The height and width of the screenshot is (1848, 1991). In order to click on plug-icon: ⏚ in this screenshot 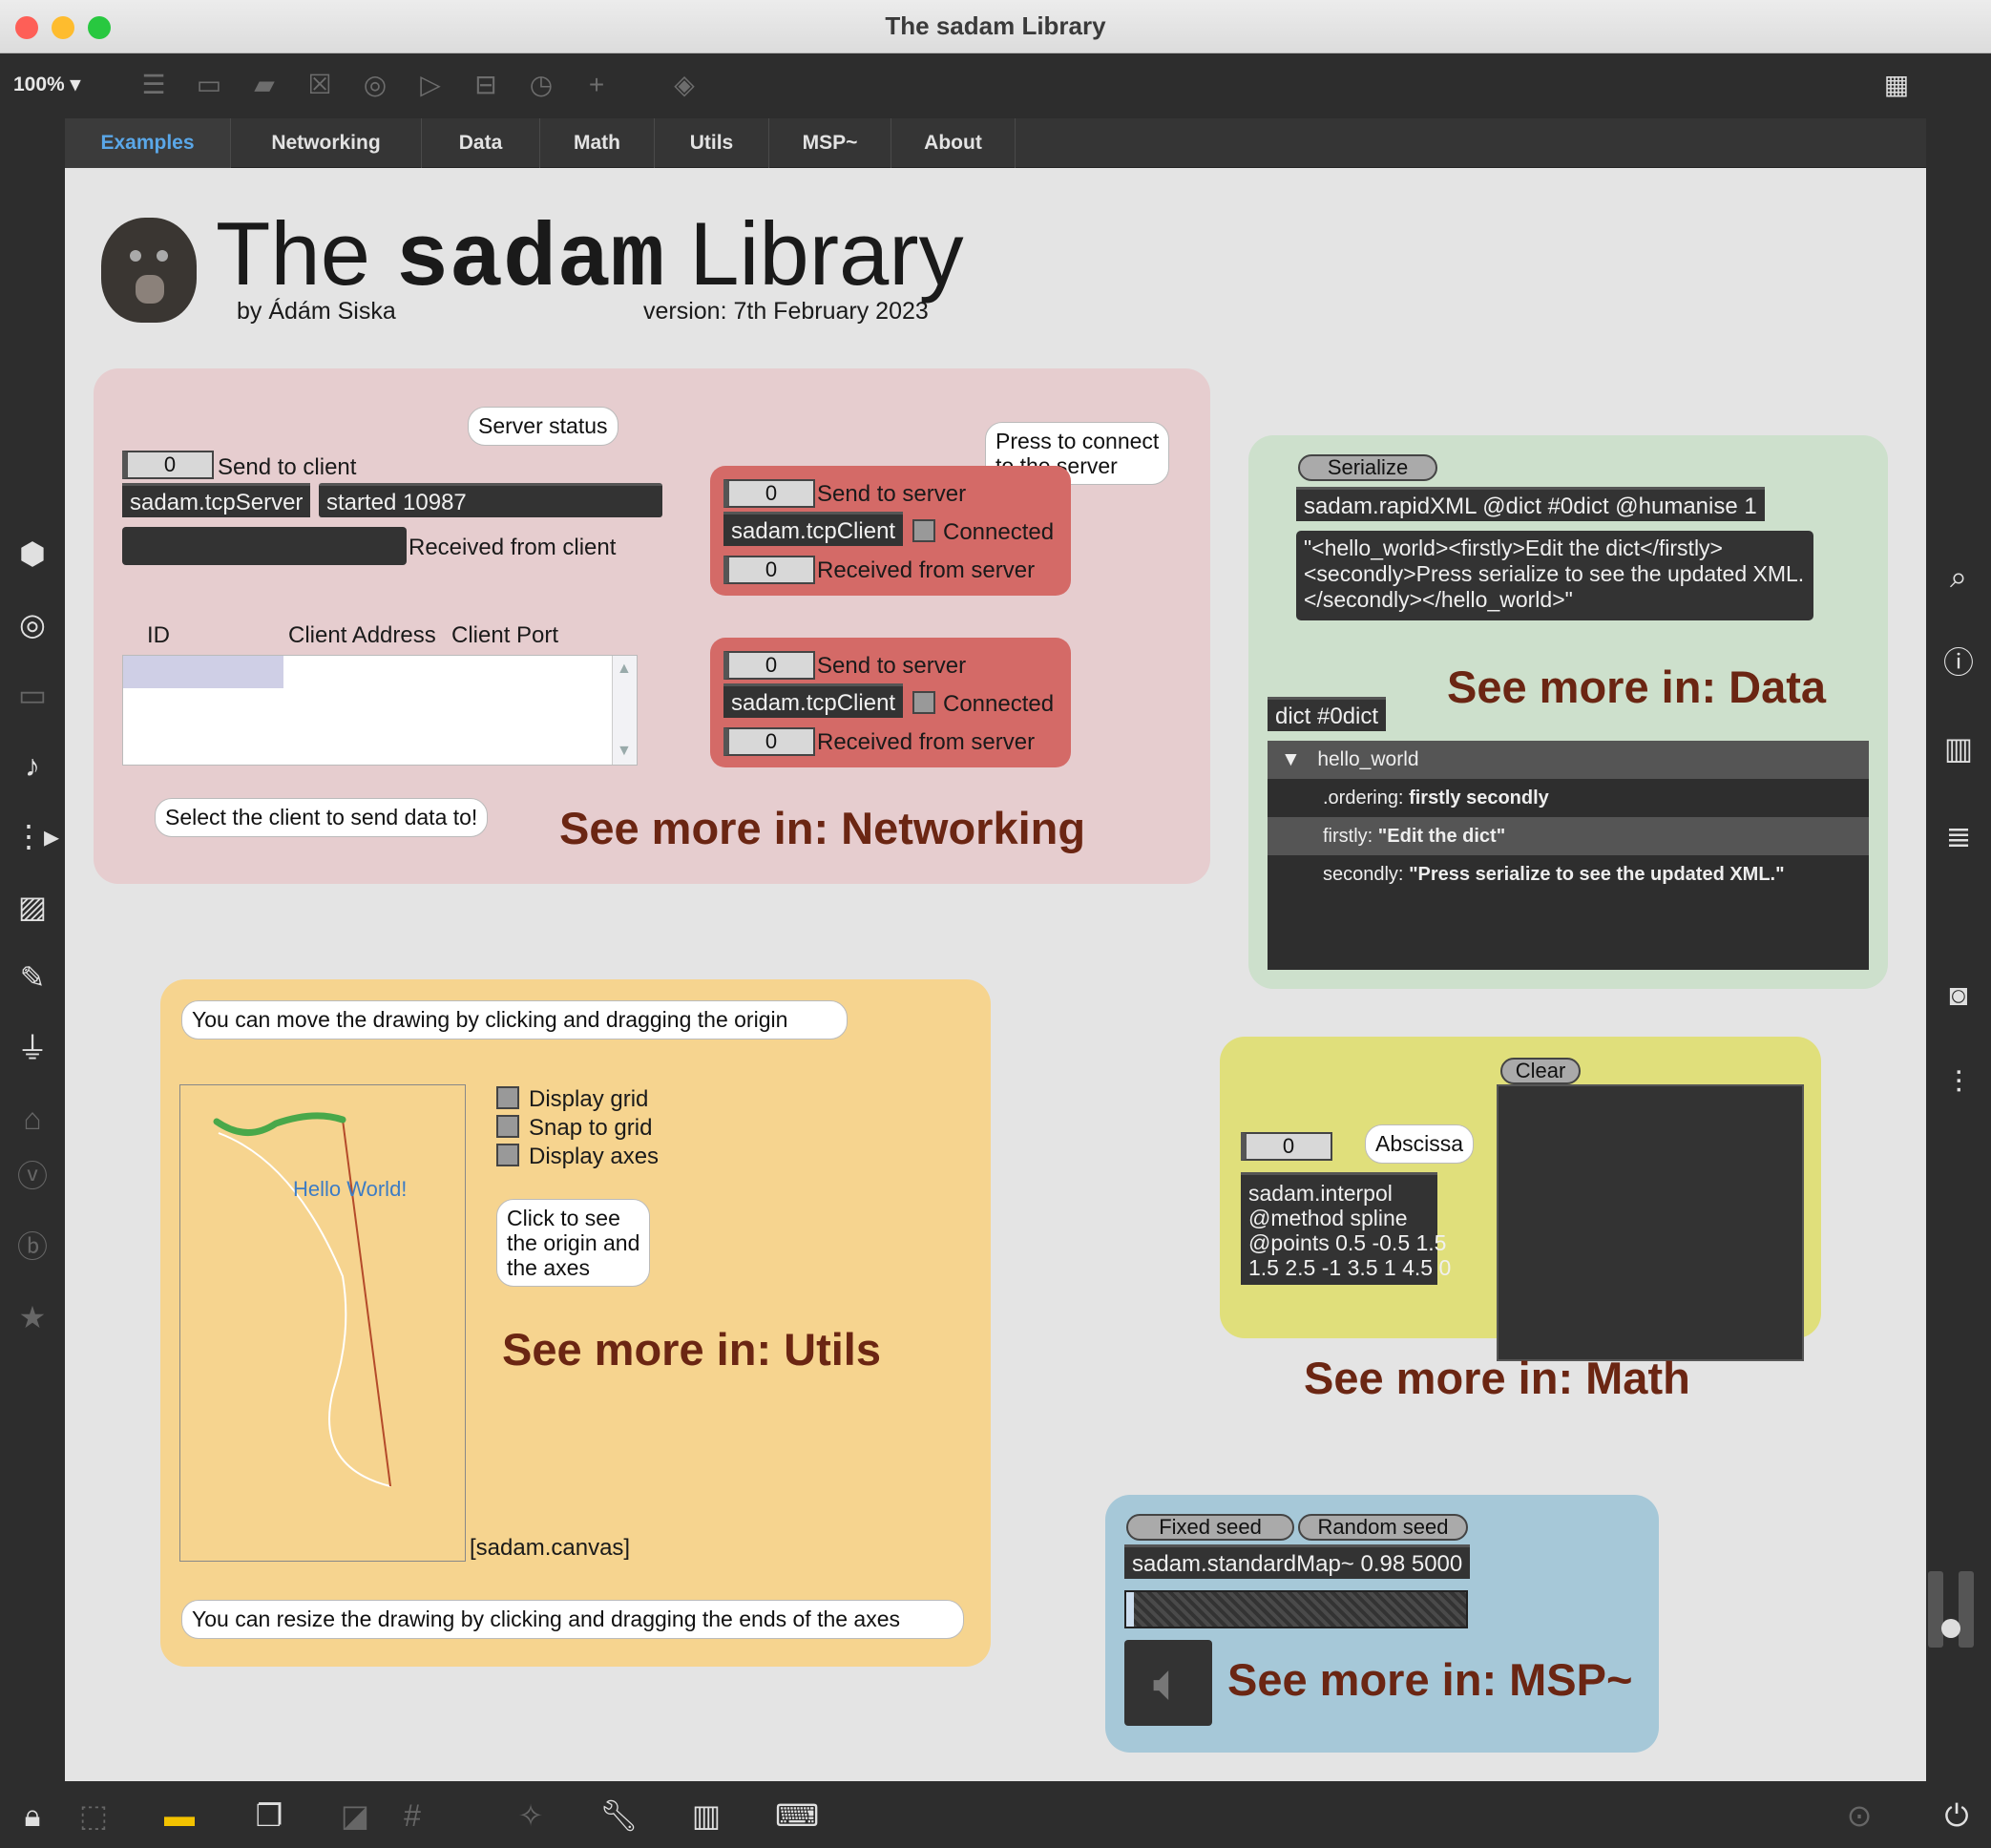, I will do `click(32, 1048)`.